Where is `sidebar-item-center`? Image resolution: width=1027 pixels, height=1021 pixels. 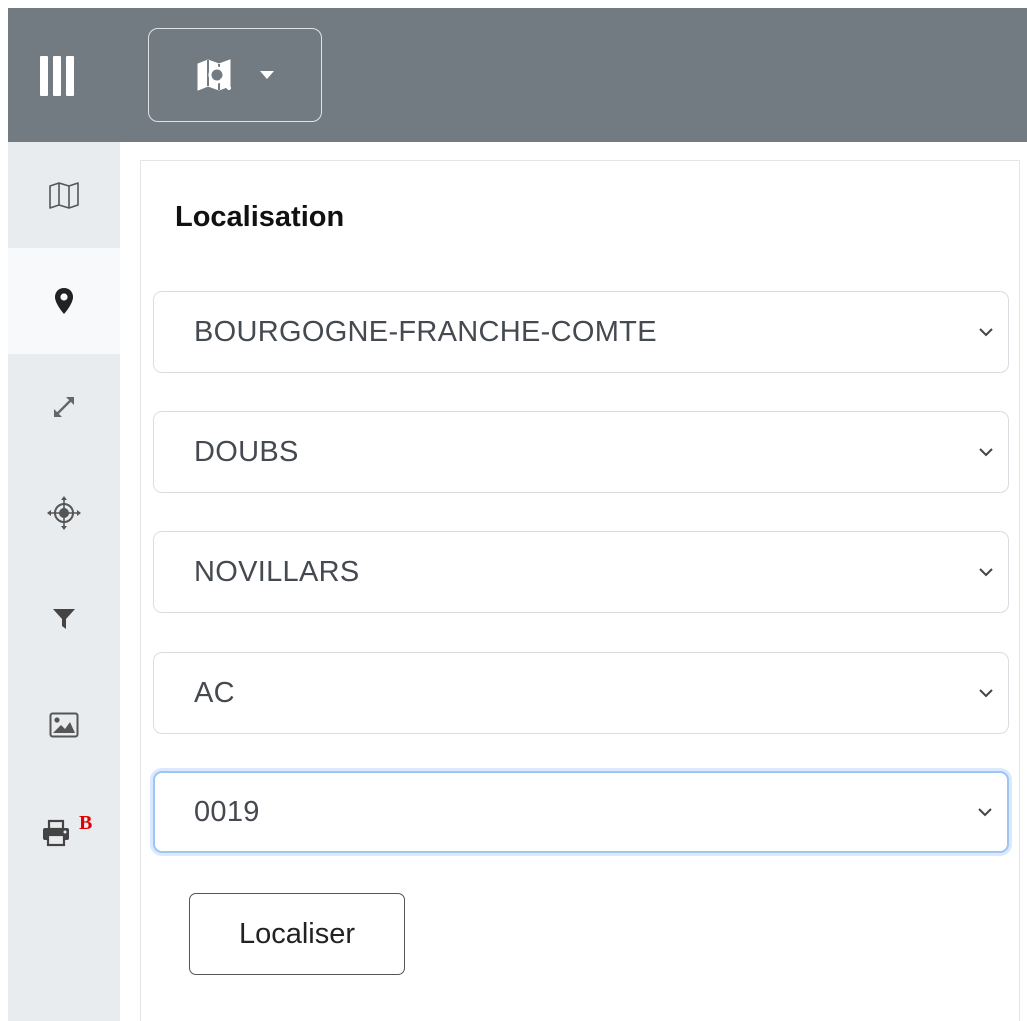 sidebar-item-center is located at coordinates (64, 513).